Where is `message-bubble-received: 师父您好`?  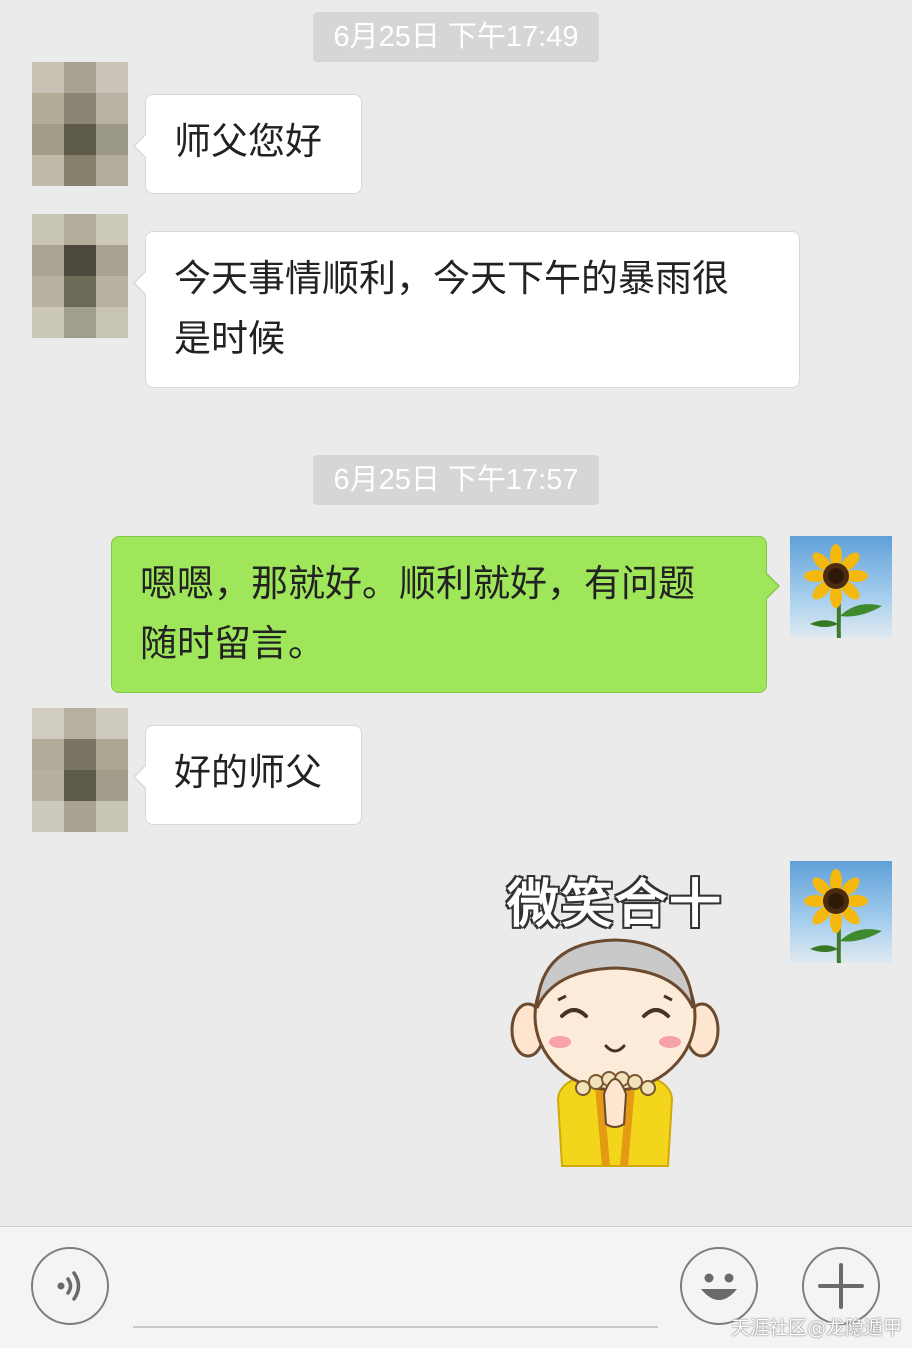 message-bubble-received: 师父您好 is located at coordinates (247, 144).